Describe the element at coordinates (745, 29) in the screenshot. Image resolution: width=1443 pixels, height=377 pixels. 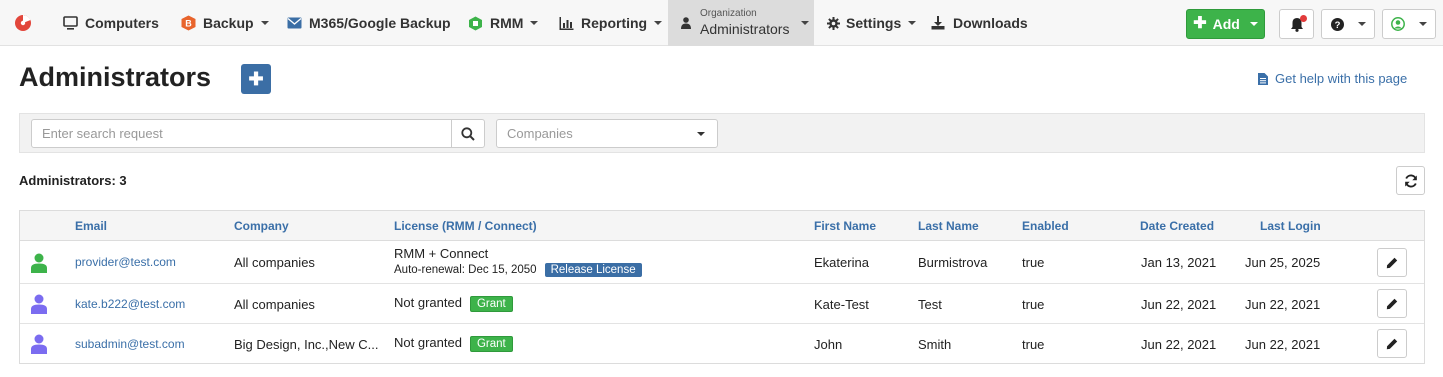
I see `nav-organization-label: Administrators` at that location.